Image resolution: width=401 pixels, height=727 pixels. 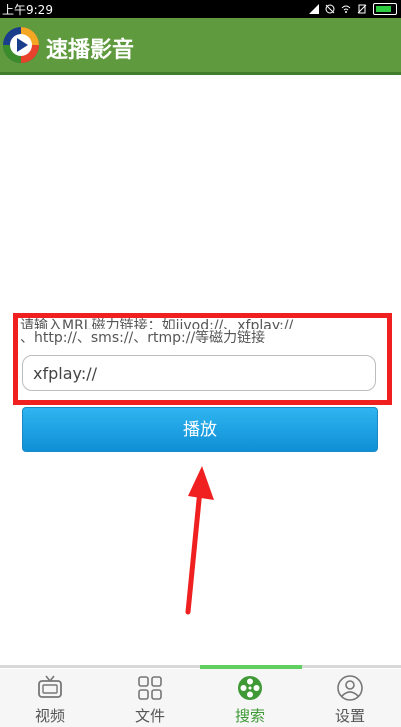 I want to click on battery-icon, so click(x=385, y=9).